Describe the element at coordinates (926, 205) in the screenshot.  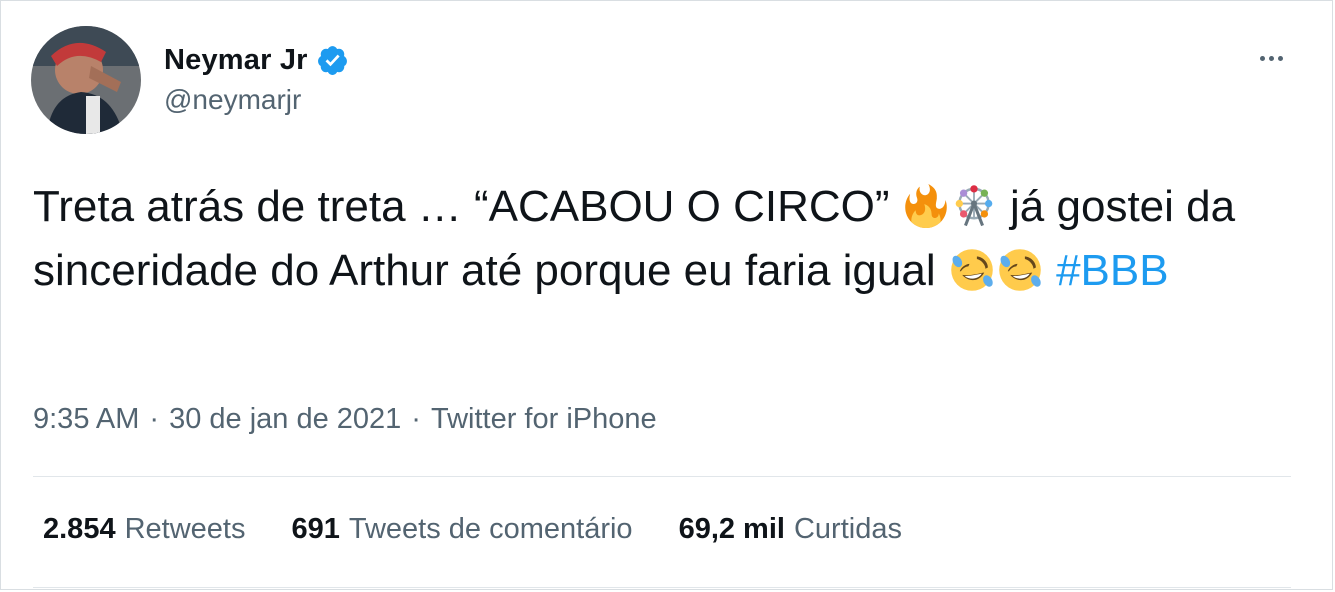
I see `fire-icon` at that location.